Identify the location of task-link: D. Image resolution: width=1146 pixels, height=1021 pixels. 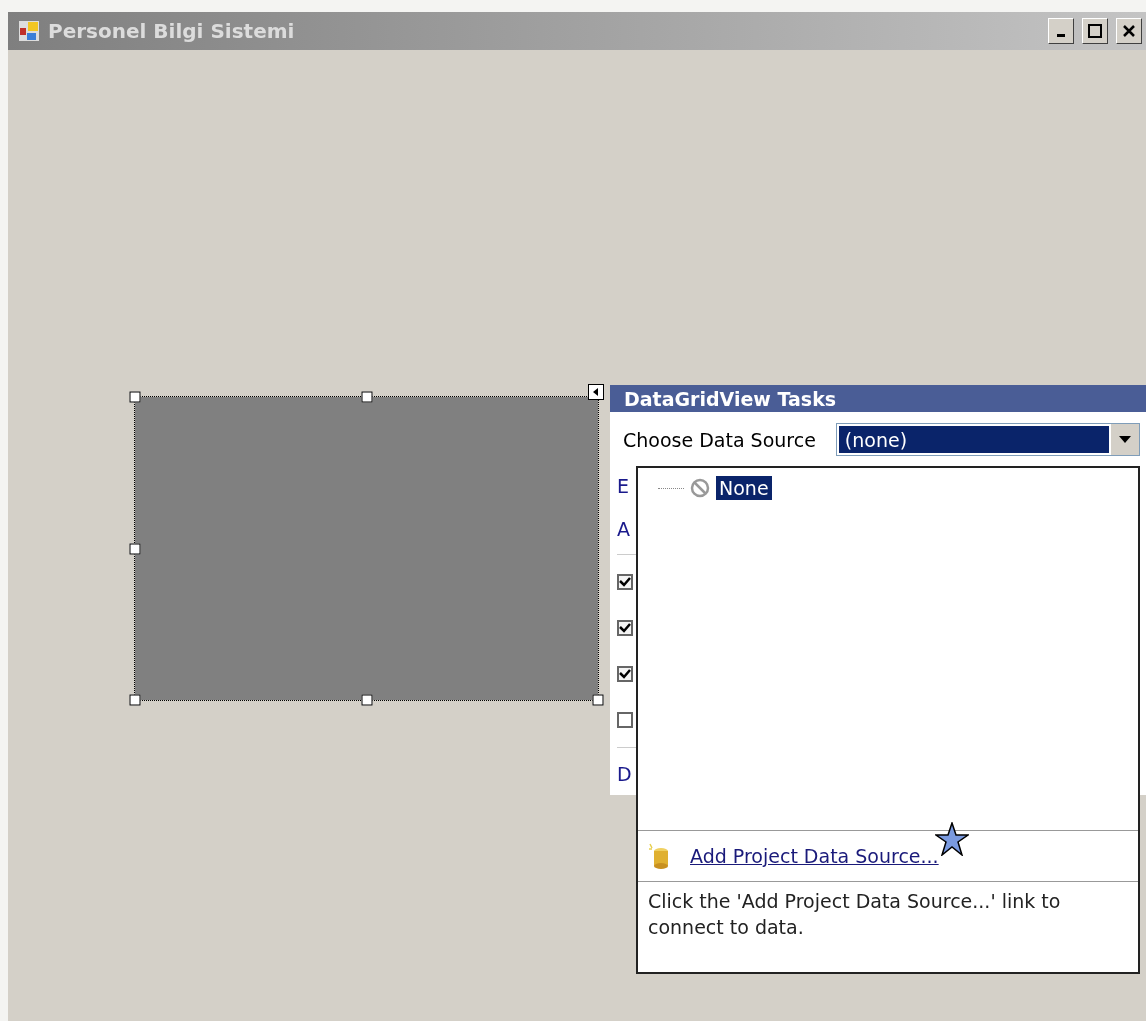
(624, 773).